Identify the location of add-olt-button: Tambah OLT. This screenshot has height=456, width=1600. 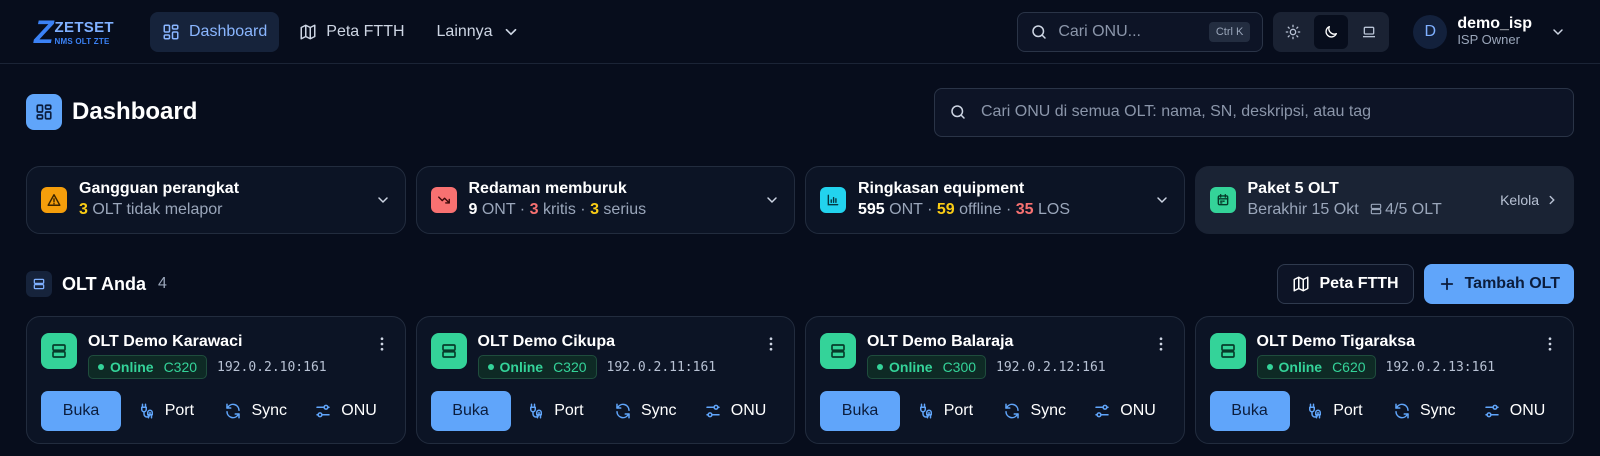
(1498, 284).